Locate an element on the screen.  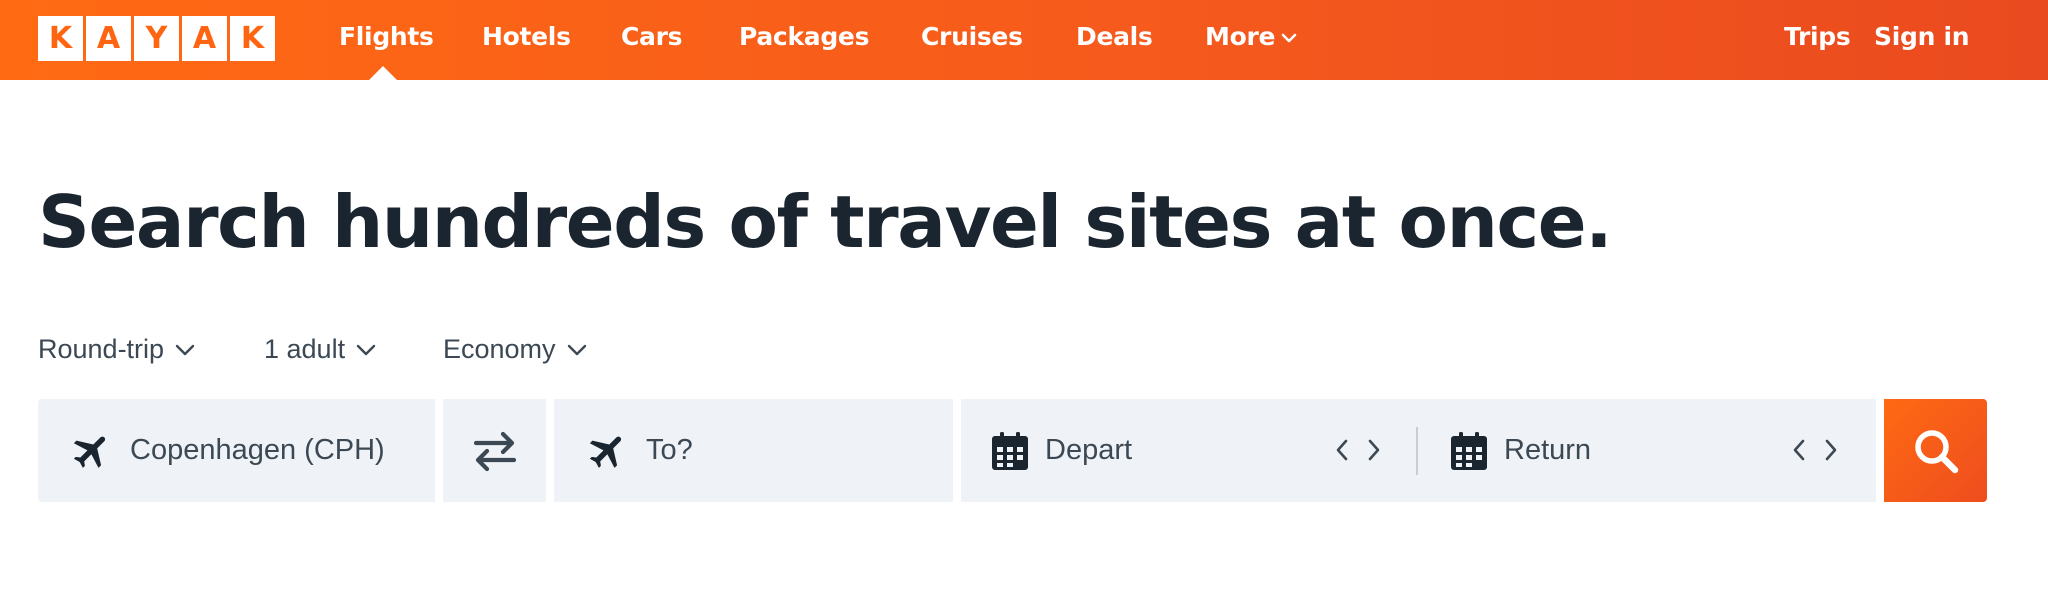
depart-placeholder: Depart is located at coordinates (1089, 450).